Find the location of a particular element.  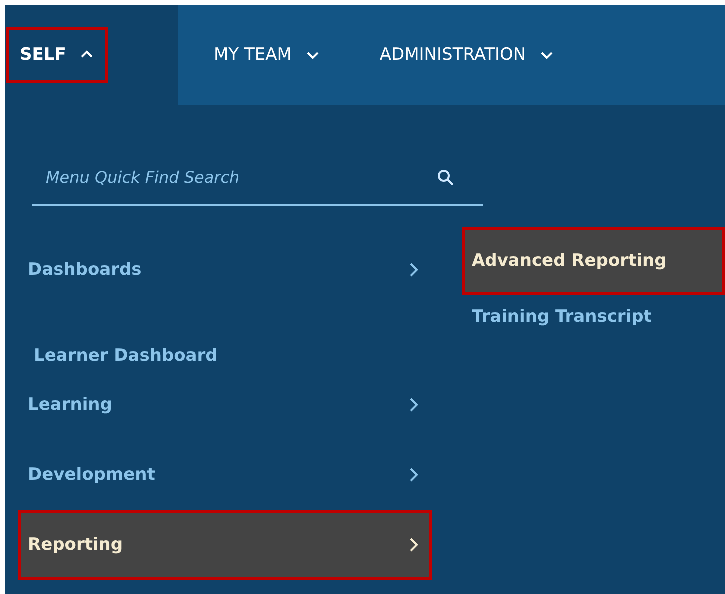

menu-item: Learning is located at coordinates (225, 405).